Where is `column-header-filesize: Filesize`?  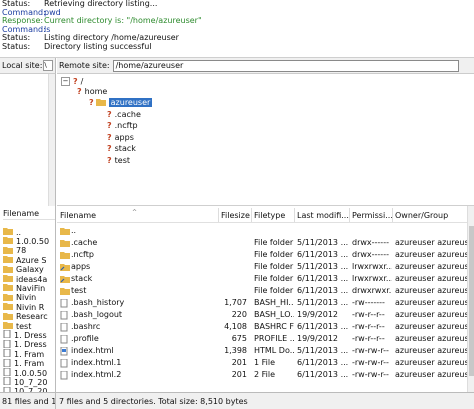
column-header-filesize: Filesize is located at coordinates (235, 215).